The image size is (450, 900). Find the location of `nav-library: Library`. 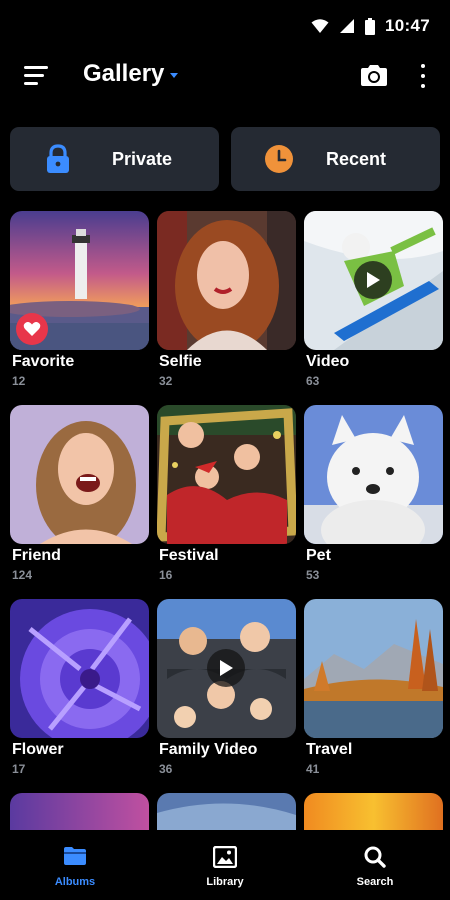

nav-library: Library is located at coordinates (225, 865).